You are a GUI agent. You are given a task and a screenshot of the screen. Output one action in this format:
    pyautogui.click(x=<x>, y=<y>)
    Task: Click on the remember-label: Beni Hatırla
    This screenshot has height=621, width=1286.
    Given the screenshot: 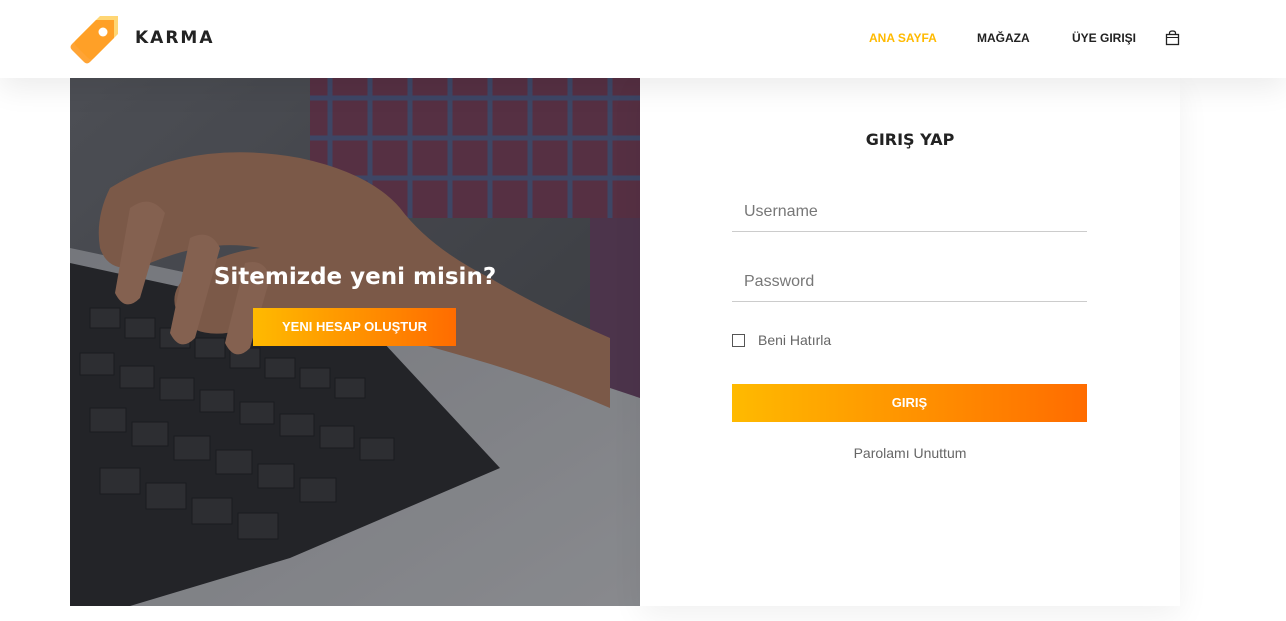 What is the action you would take?
    pyautogui.click(x=795, y=340)
    